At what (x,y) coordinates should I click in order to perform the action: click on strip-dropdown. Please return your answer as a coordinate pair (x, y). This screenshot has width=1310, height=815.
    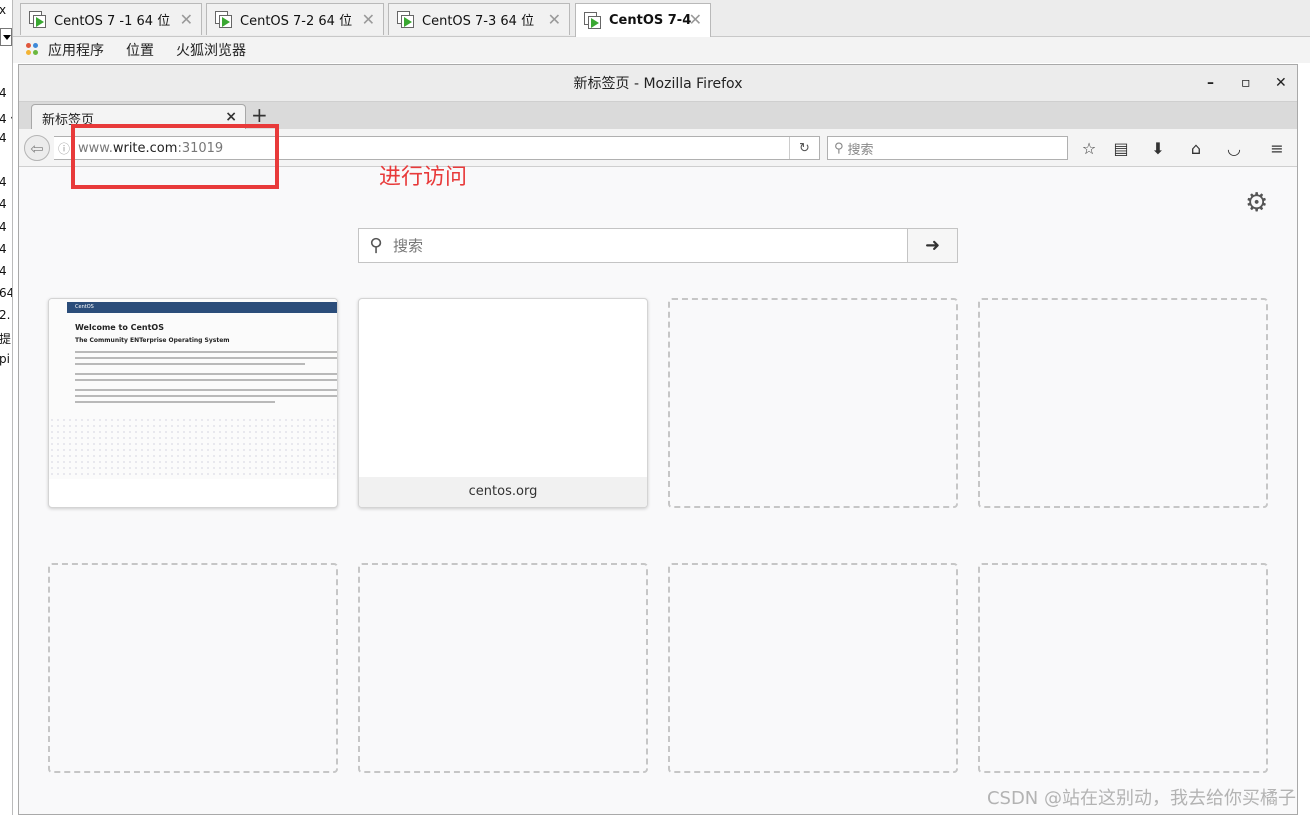
    Looking at the image, I should click on (6, 37).